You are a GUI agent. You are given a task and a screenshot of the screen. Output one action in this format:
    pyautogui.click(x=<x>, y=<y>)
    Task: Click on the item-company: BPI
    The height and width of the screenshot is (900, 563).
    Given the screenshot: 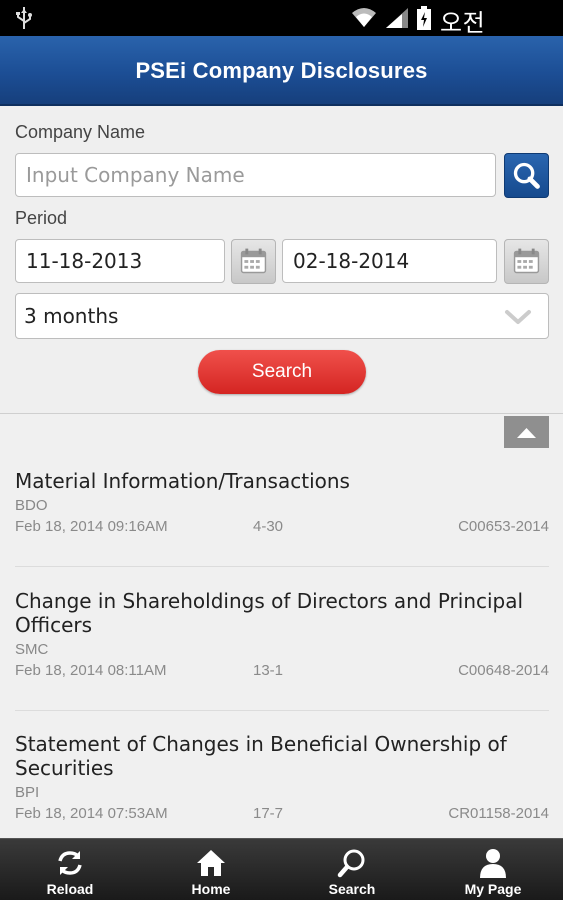 What is the action you would take?
    pyautogui.click(x=27, y=792)
    